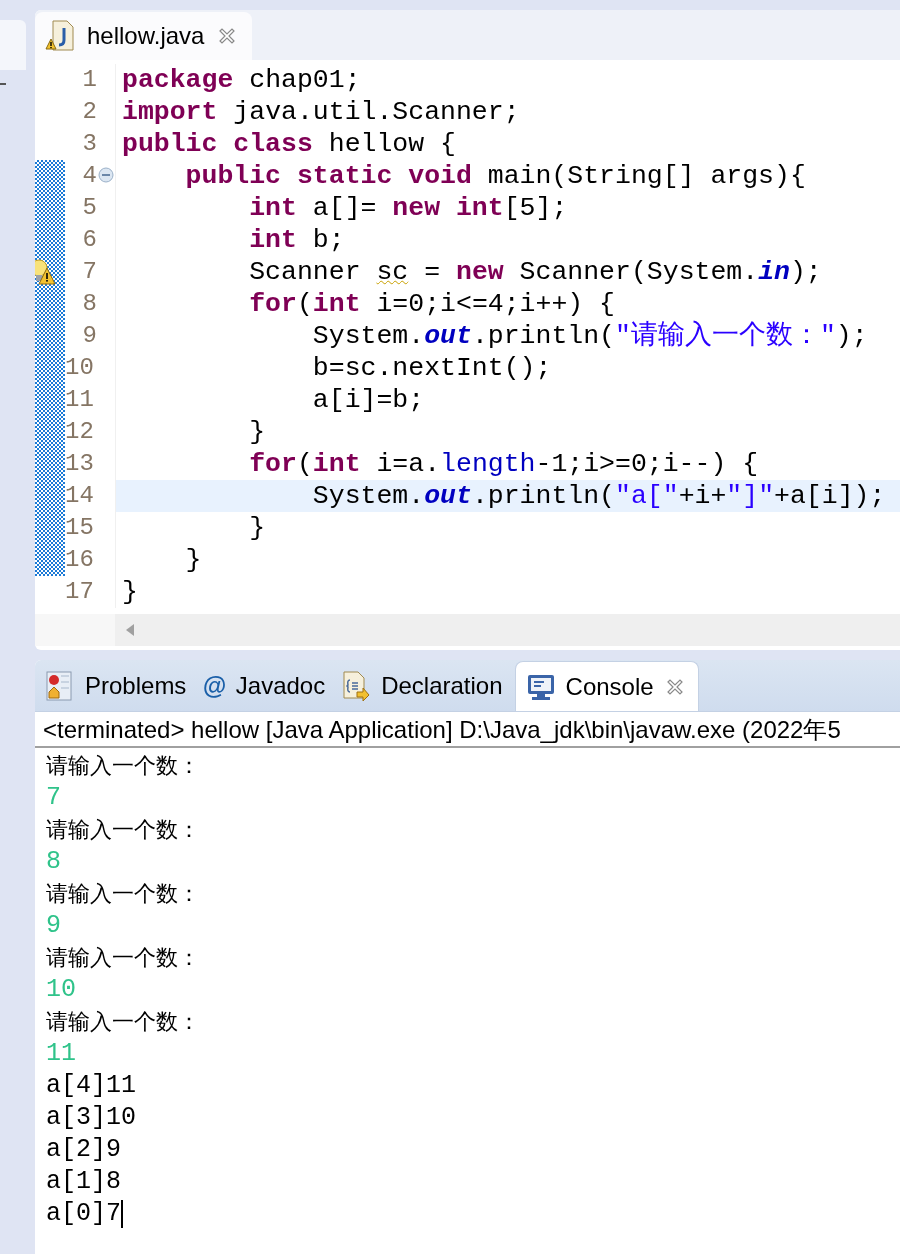  I want to click on output-text: a[4]11, so click(91, 1086).